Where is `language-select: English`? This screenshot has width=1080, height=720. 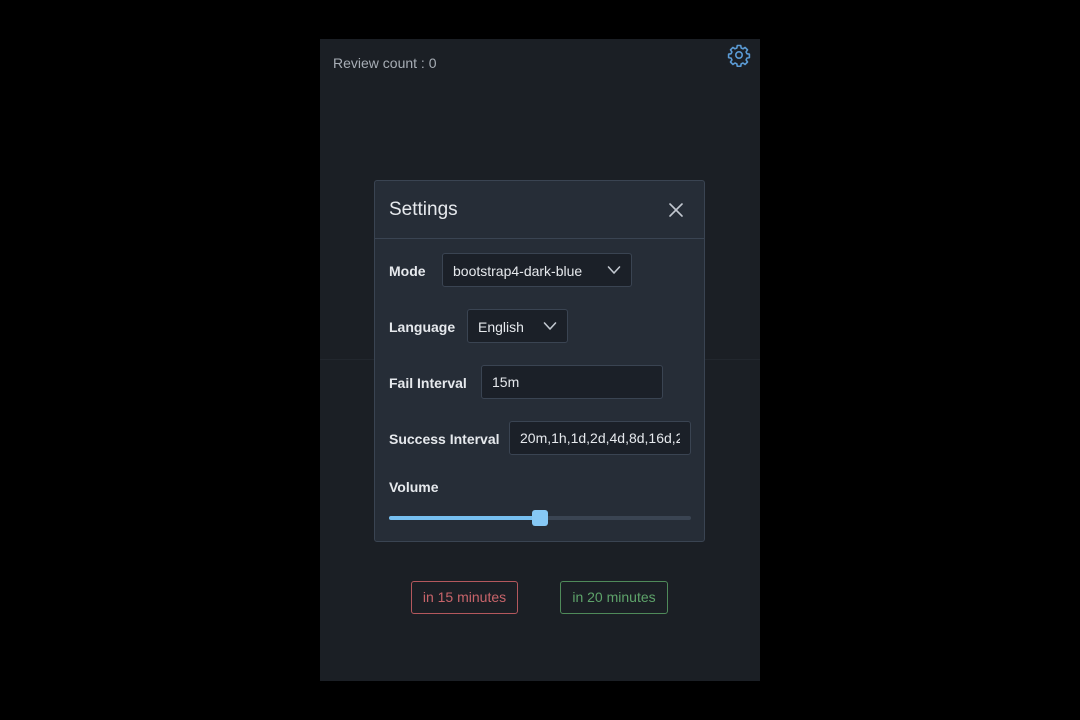
language-select: English is located at coordinates (517, 326).